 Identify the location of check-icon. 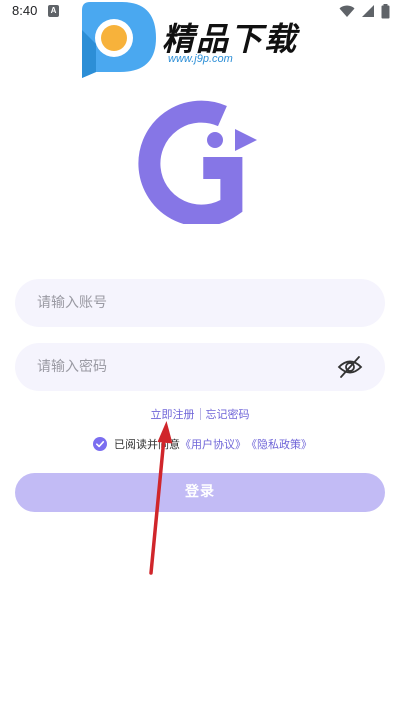
(100, 444).